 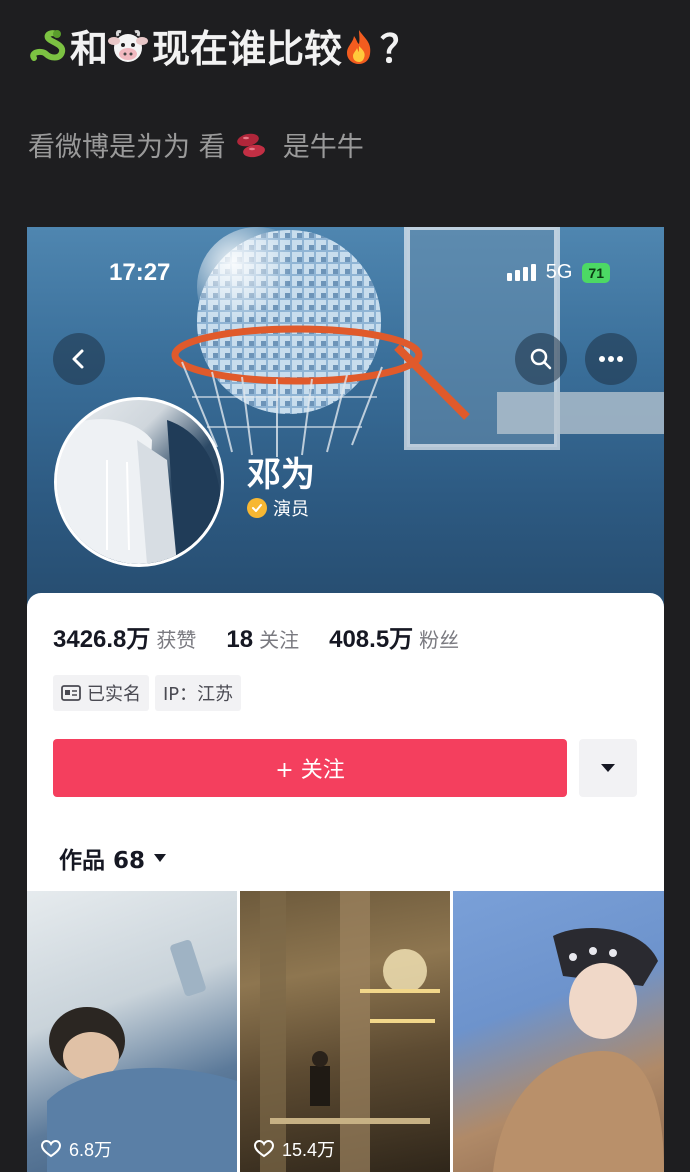 What do you see at coordinates (310, 768) in the screenshot?
I see `follow-button: + 关注` at bounding box center [310, 768].